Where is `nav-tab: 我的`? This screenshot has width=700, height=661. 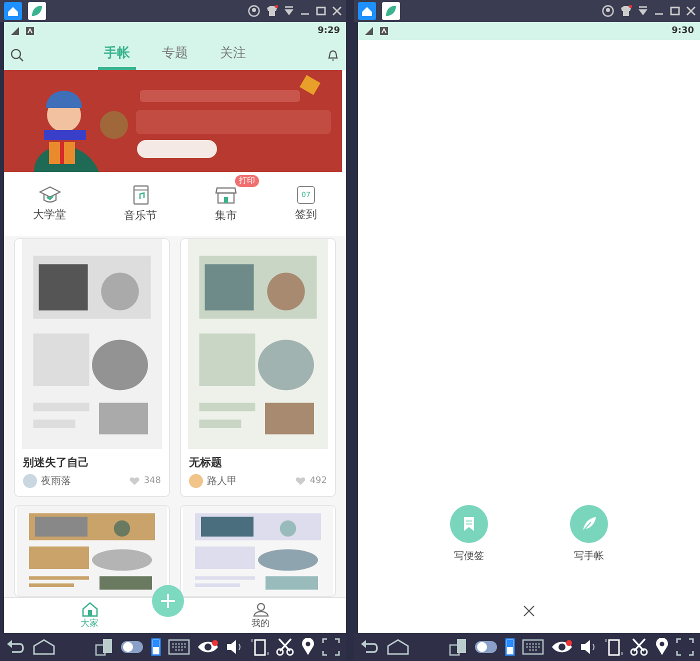
nav-tab: 我的 is located at coordinates (261, 616).